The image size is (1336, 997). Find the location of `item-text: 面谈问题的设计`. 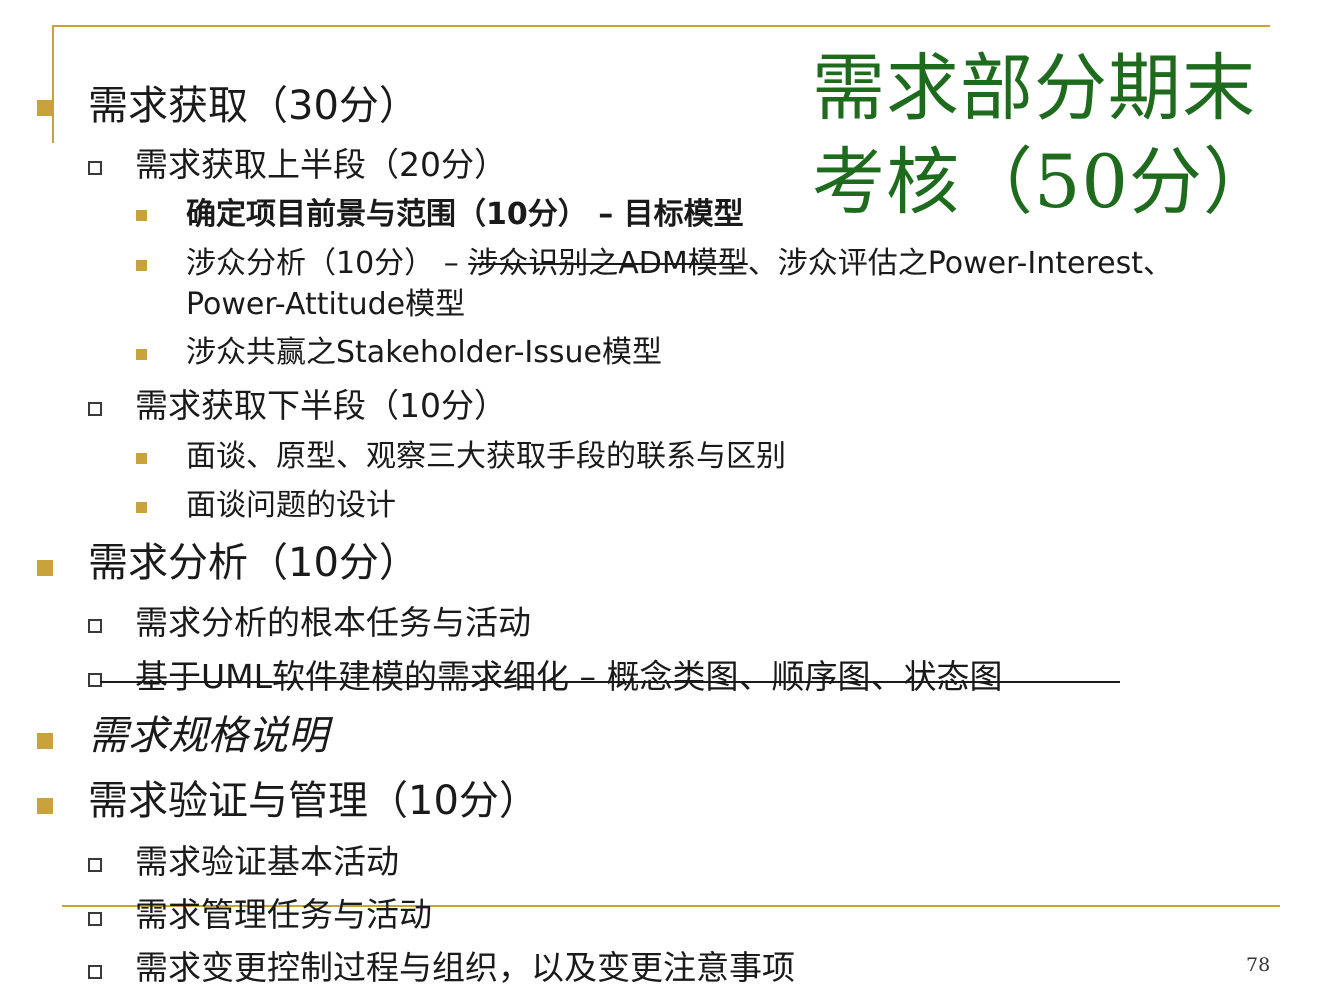

item-text: 面谈问题的设计 is located at coordinates (291, 505).